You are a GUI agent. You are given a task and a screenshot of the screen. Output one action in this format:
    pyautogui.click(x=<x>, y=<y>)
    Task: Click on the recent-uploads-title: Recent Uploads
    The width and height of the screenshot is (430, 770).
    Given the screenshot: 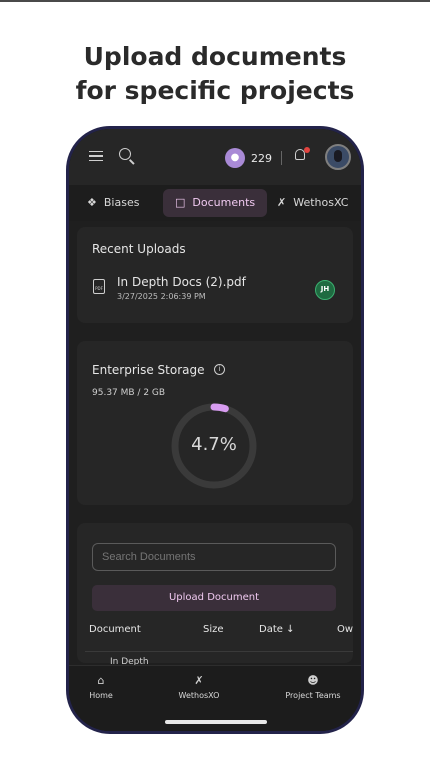 What is the action you would take?
    pyautogui.click(x=139, y=249)
    